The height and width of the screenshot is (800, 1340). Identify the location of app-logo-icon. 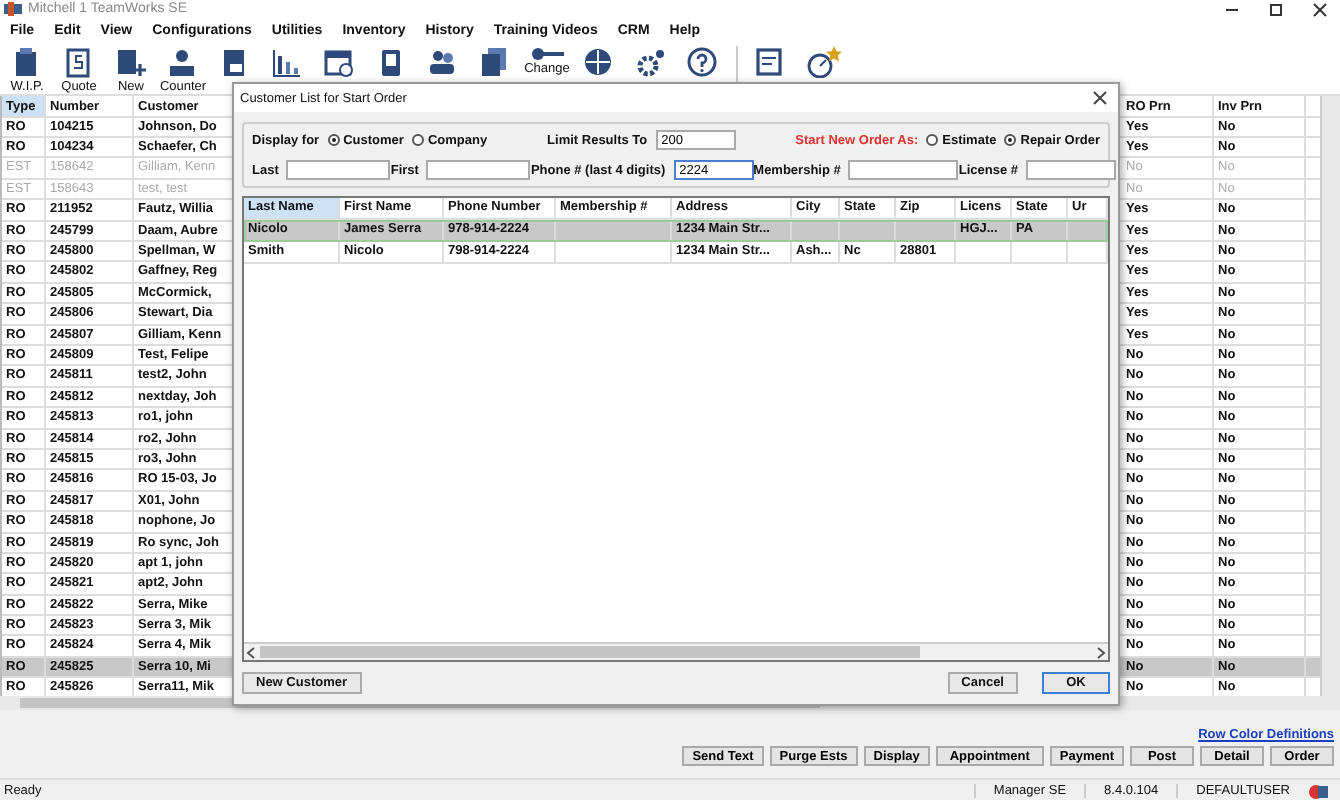
(13, 9).